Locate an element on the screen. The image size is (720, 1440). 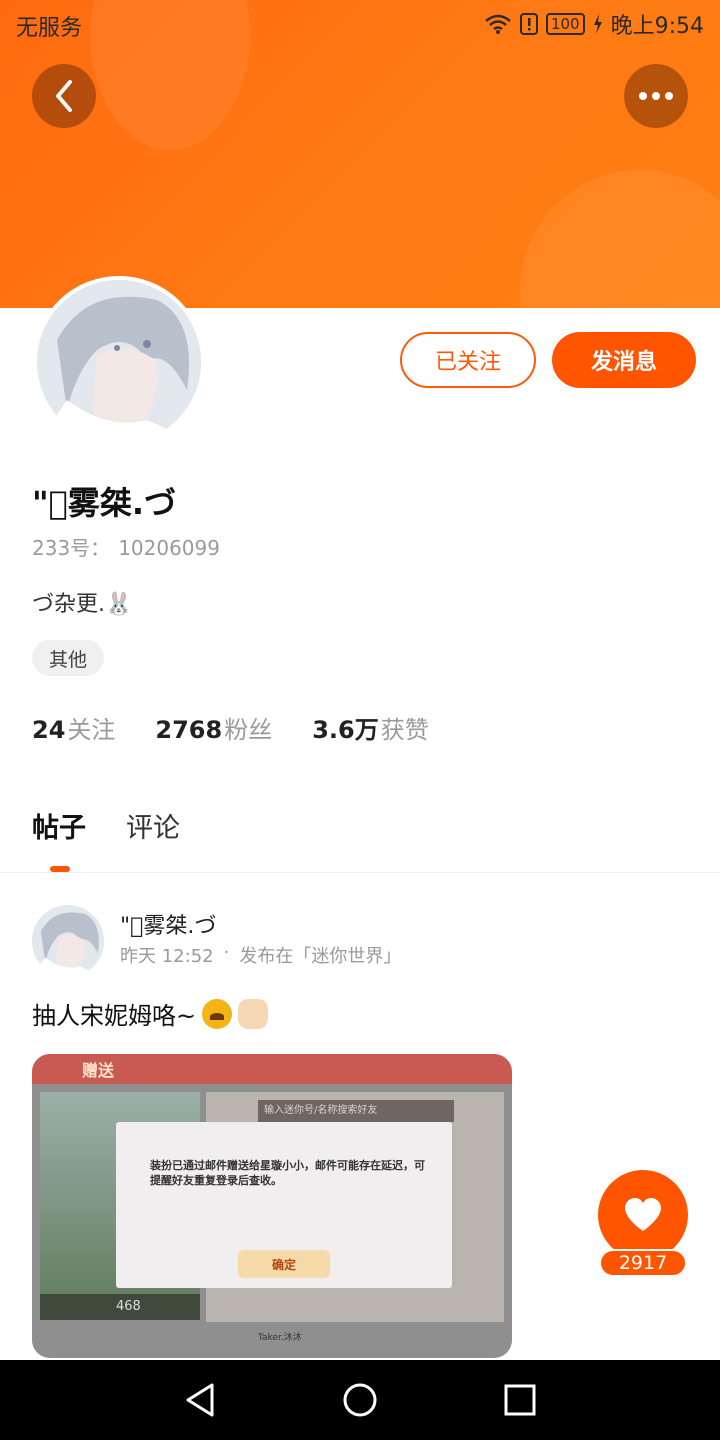
carrier-text: 无服务 is located at coordinates (49, 28).